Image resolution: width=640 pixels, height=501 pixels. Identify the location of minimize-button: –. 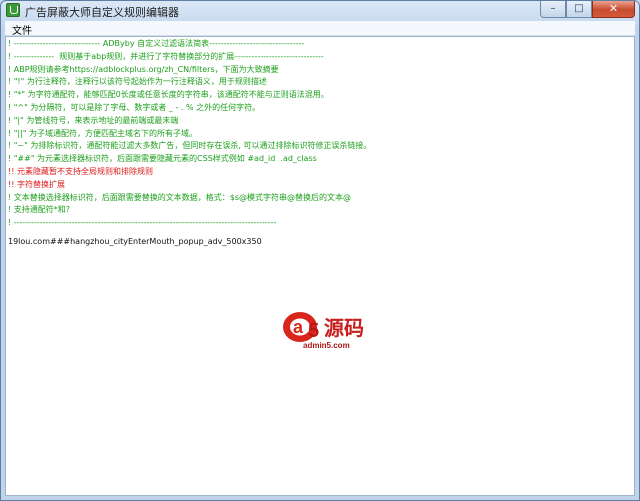
(553, 9).